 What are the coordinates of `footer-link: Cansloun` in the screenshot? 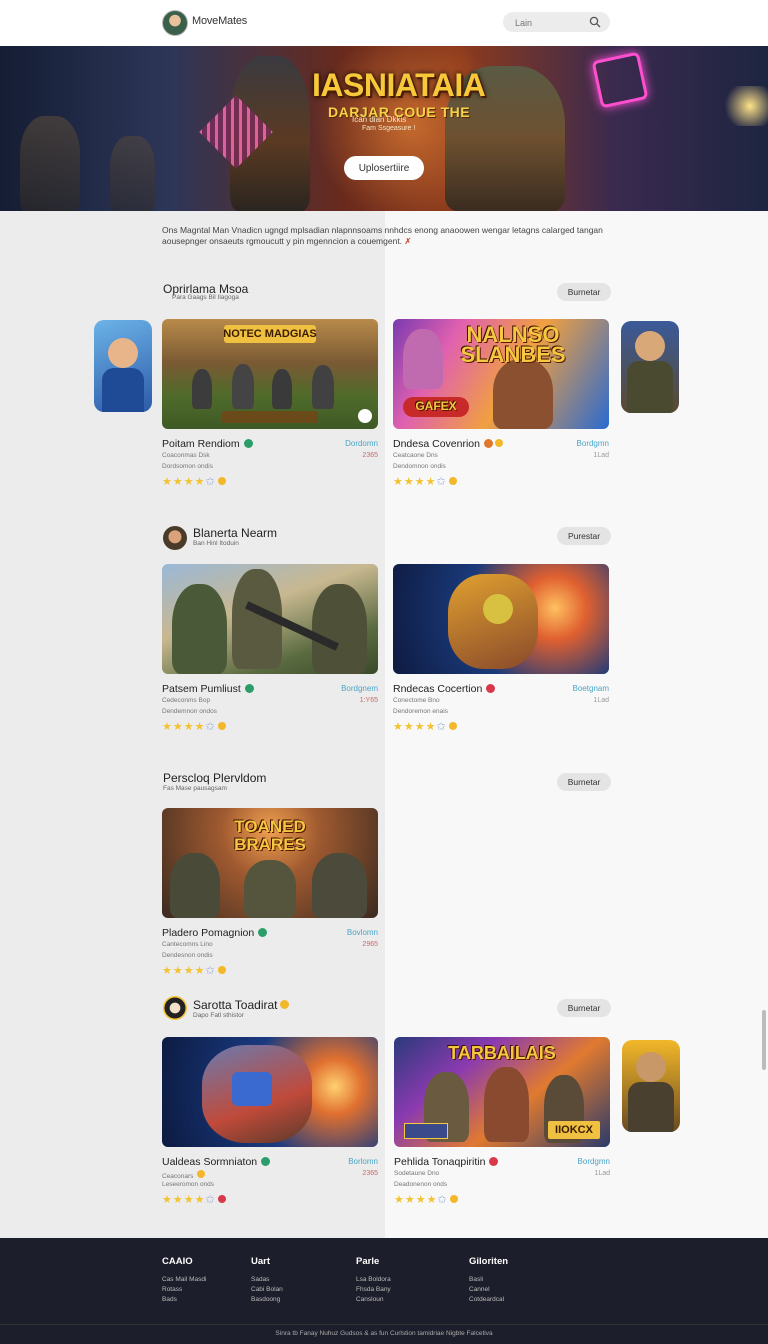 It's located at (373, 1300).